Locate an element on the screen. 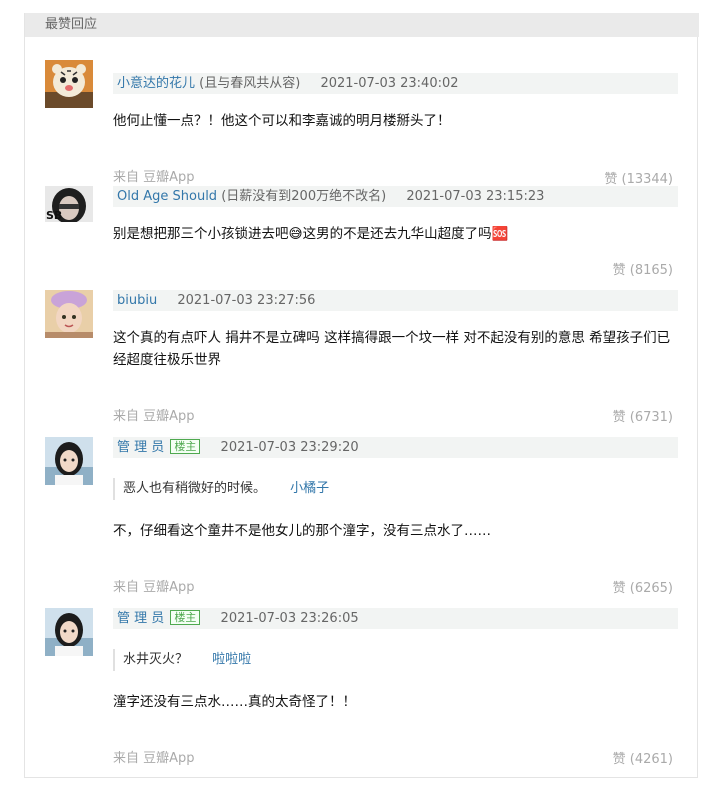  comment-meta: 小意达的花儿 (且与春风共从容) 2021-07-03 23:40:02 is located at coordinates (395, 83).